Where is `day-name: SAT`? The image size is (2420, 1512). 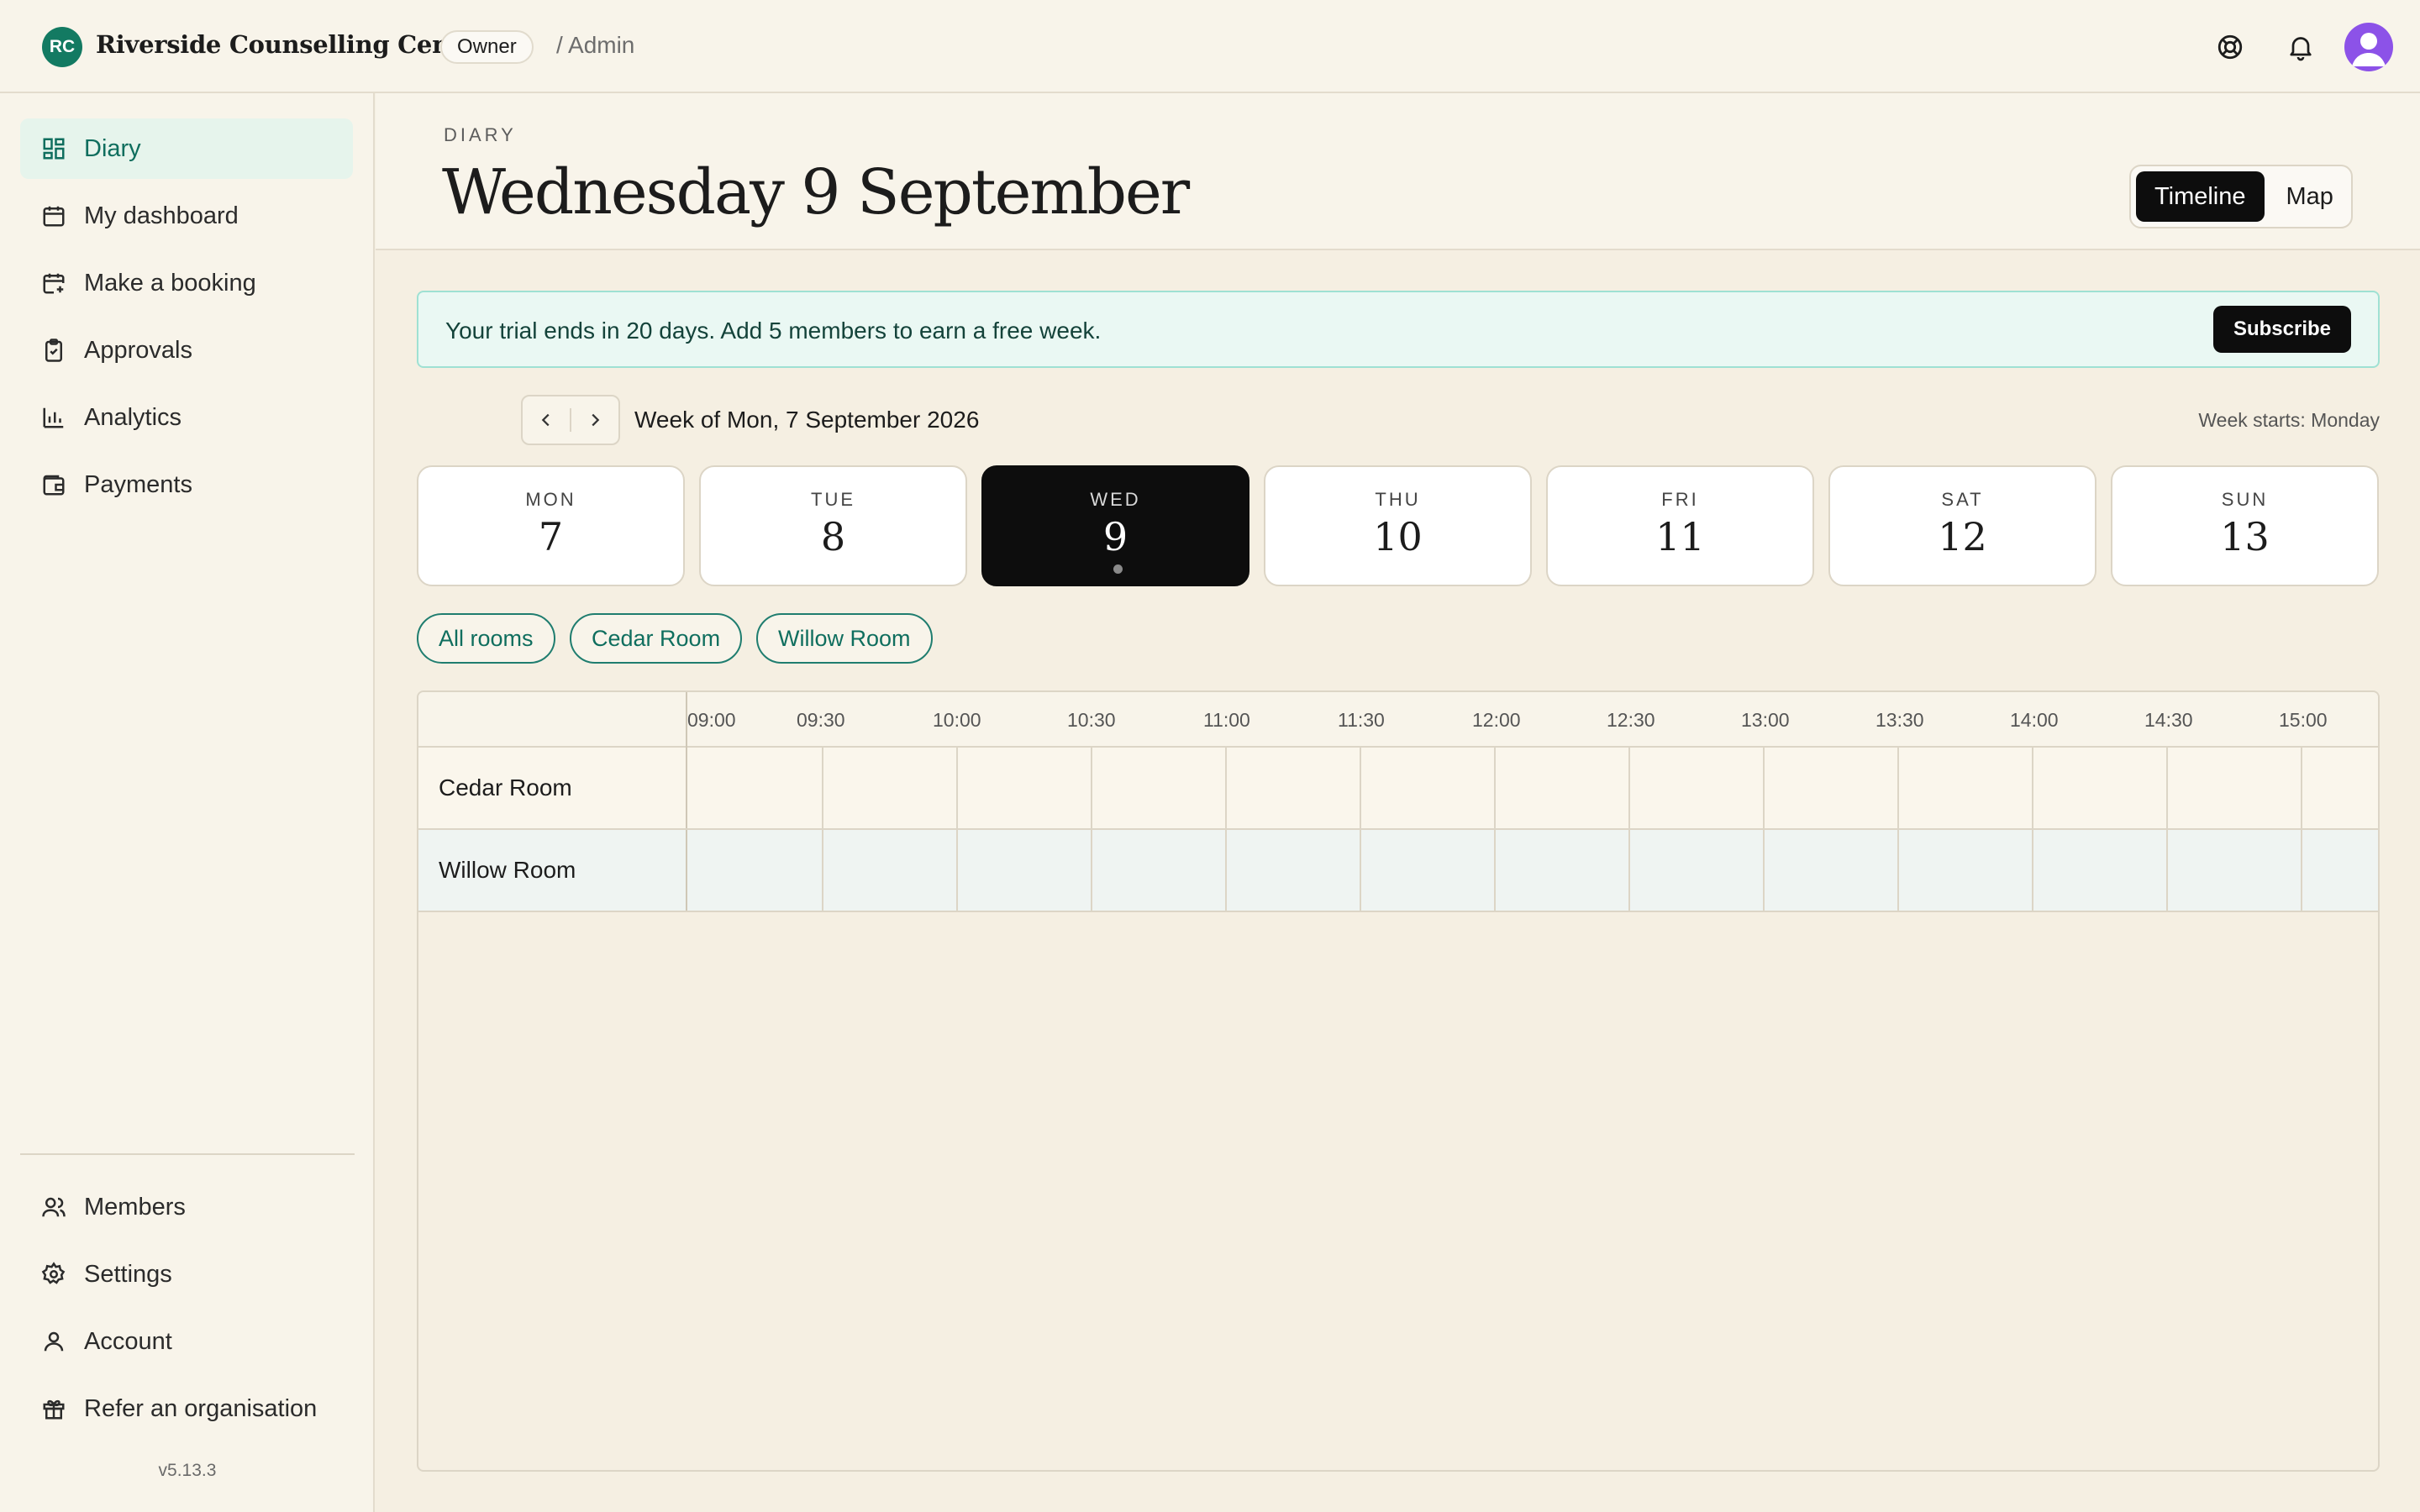
day-name: SAT is located at coordinates (1963, 499).